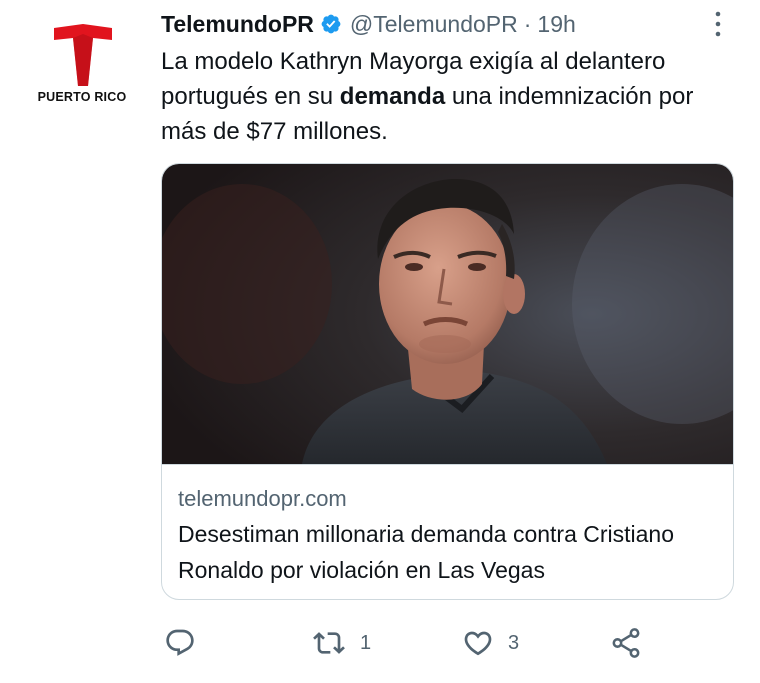  I want to click on retweet-count: 1, so click(366, 642).